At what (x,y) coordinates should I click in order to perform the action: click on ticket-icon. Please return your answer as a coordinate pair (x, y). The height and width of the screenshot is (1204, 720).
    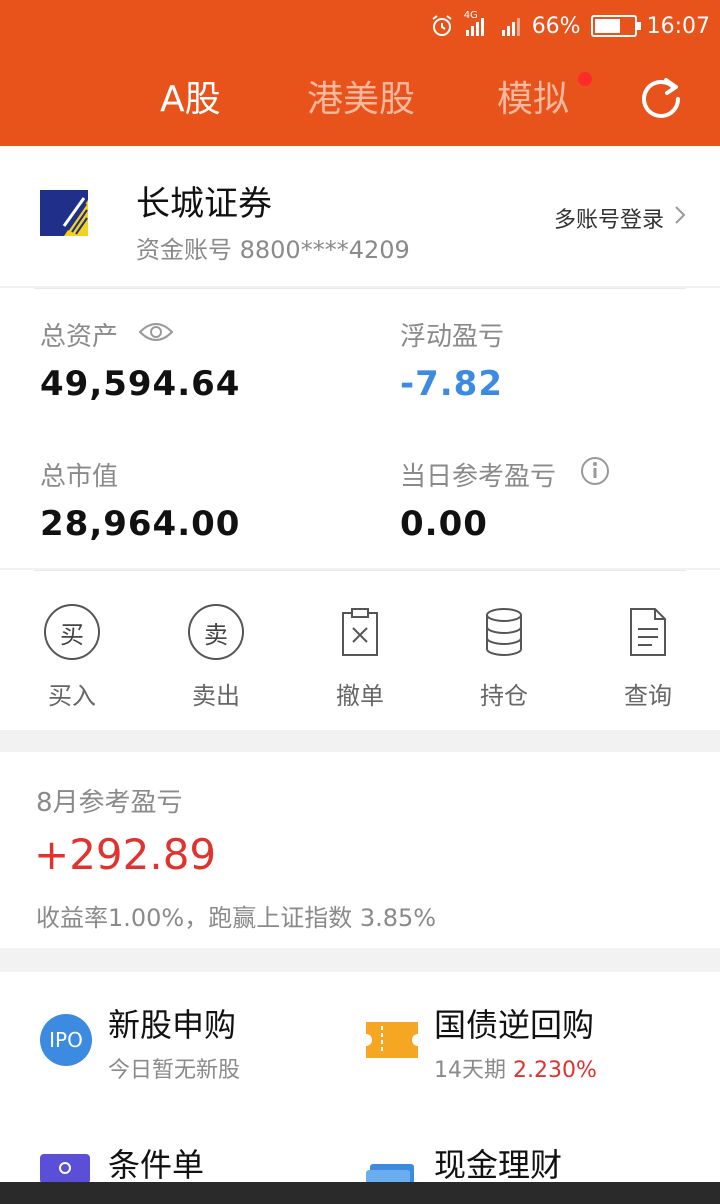
    Looking at the image, I should click on (392, 1040).